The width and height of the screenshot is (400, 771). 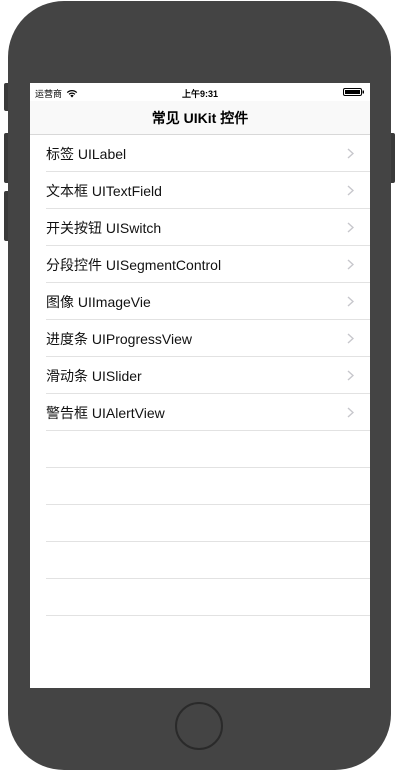 I want to click on navigation-bar: 常见 UIKit 控件, so click(x=200, y=118).